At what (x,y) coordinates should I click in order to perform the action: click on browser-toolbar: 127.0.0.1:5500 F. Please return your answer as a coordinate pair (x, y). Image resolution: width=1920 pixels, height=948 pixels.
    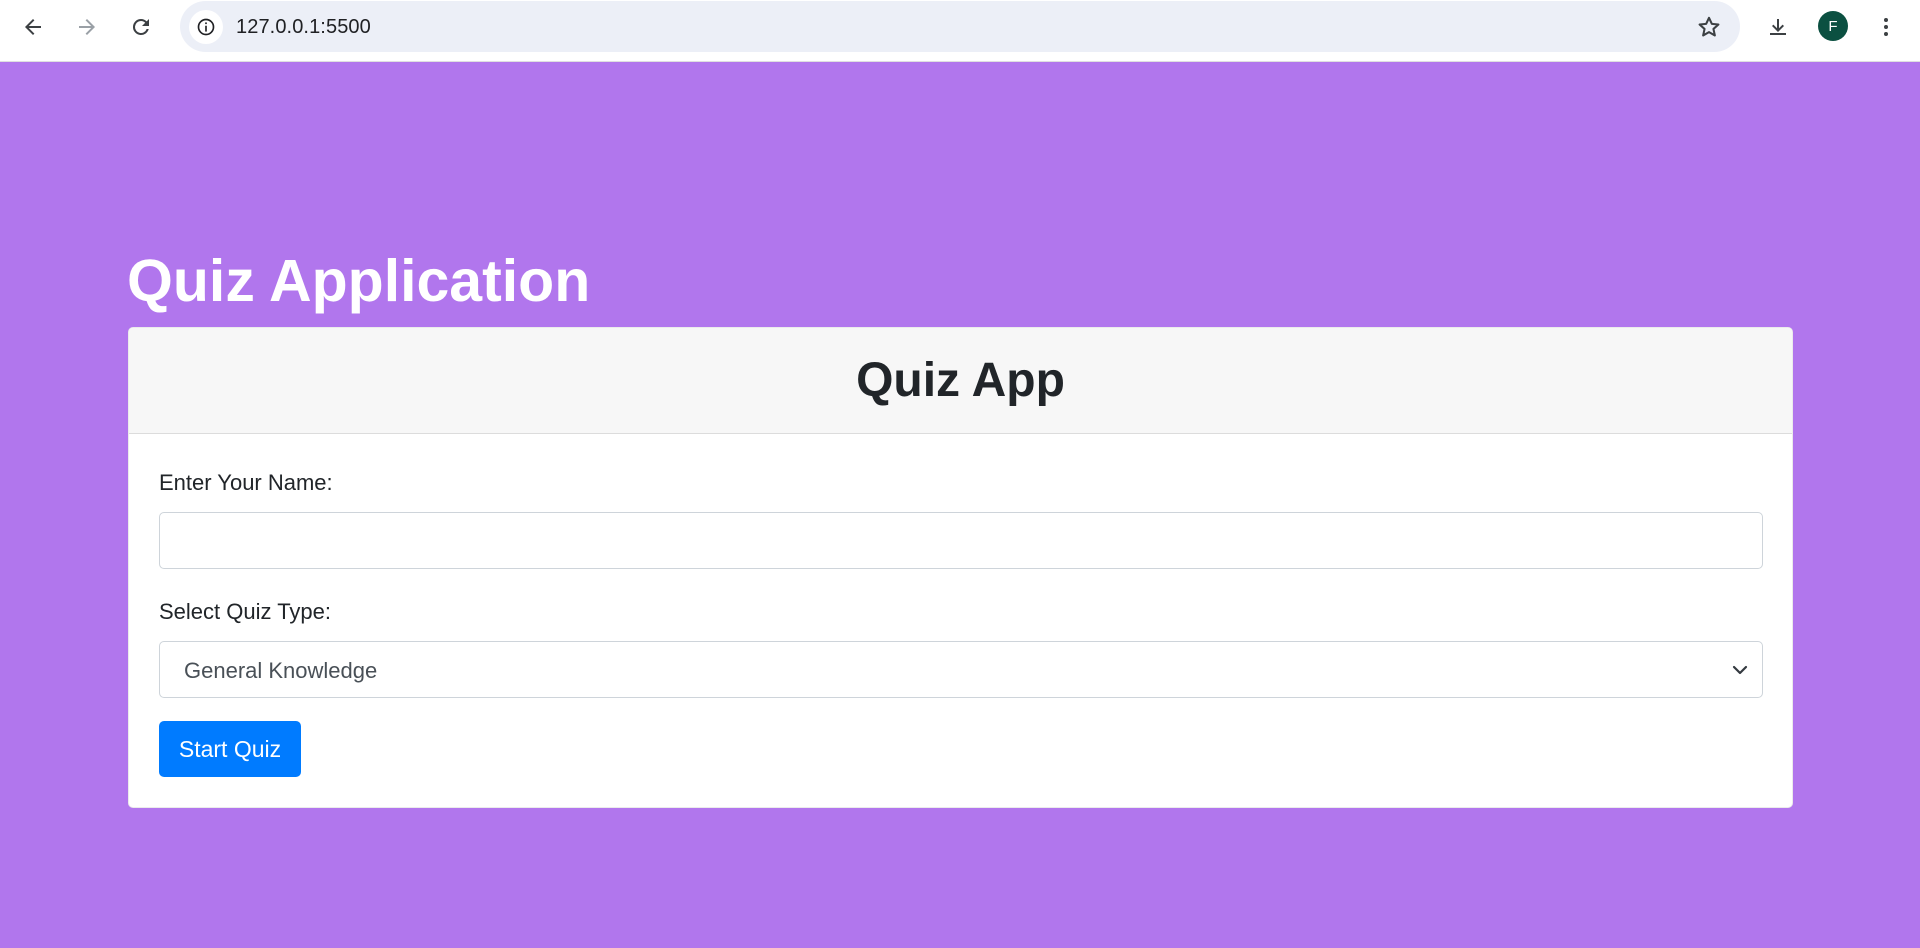
    Looking at the image, I should click on (960, 31).